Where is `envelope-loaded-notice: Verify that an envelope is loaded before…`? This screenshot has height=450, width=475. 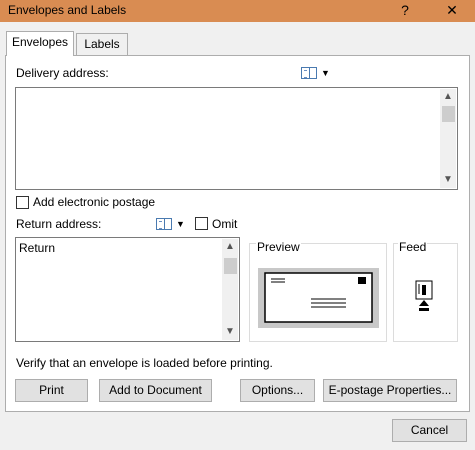 envelope-loaded-notice: Verify that an envelope is loaded before… is located at coordinates (144, 363).